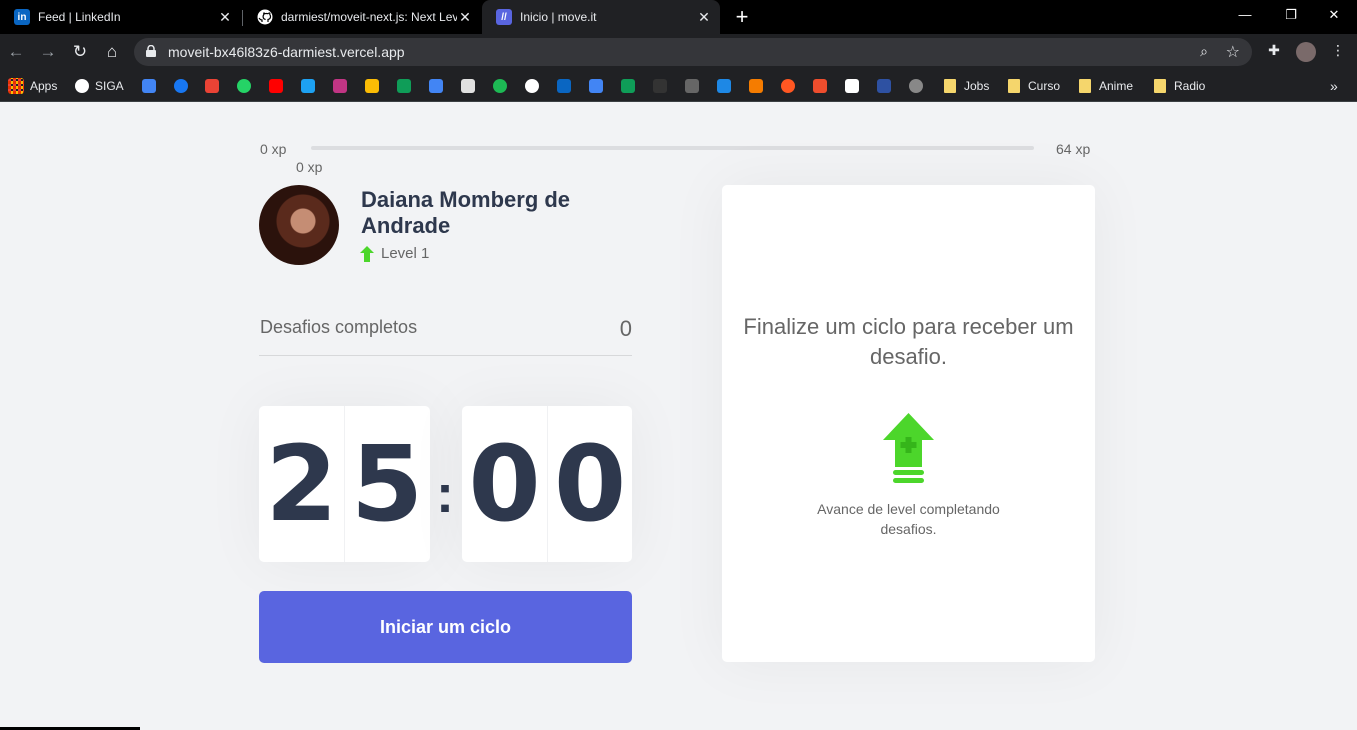 The height and width of the screenshot is (730, 1357). What do you see at coordinates (820, 86) in the screenshot?
I see `shopee-icon` at bounding box center [820, 86].